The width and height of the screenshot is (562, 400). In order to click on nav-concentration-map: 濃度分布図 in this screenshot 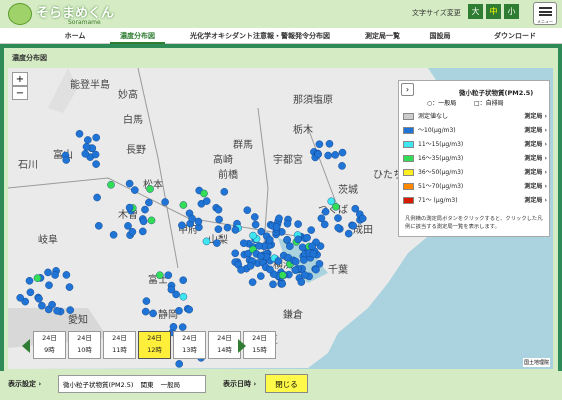, I will do `click(137, 36)`.